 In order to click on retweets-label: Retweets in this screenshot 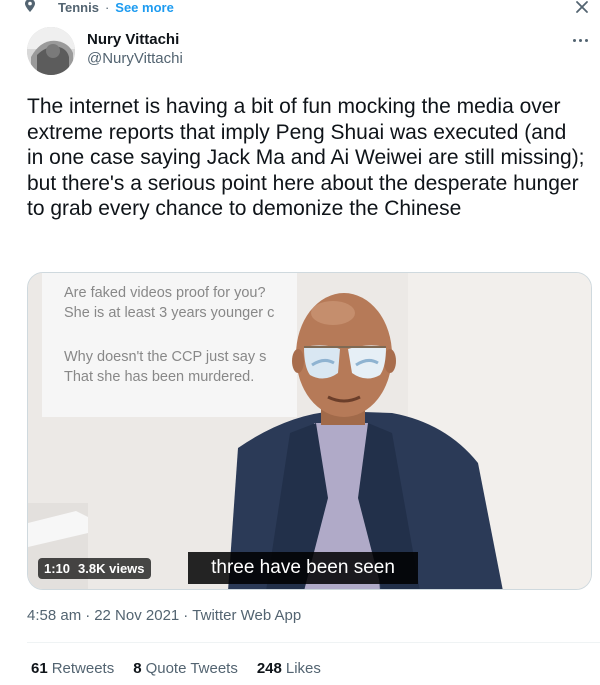, I will do `click(83, 668)`.